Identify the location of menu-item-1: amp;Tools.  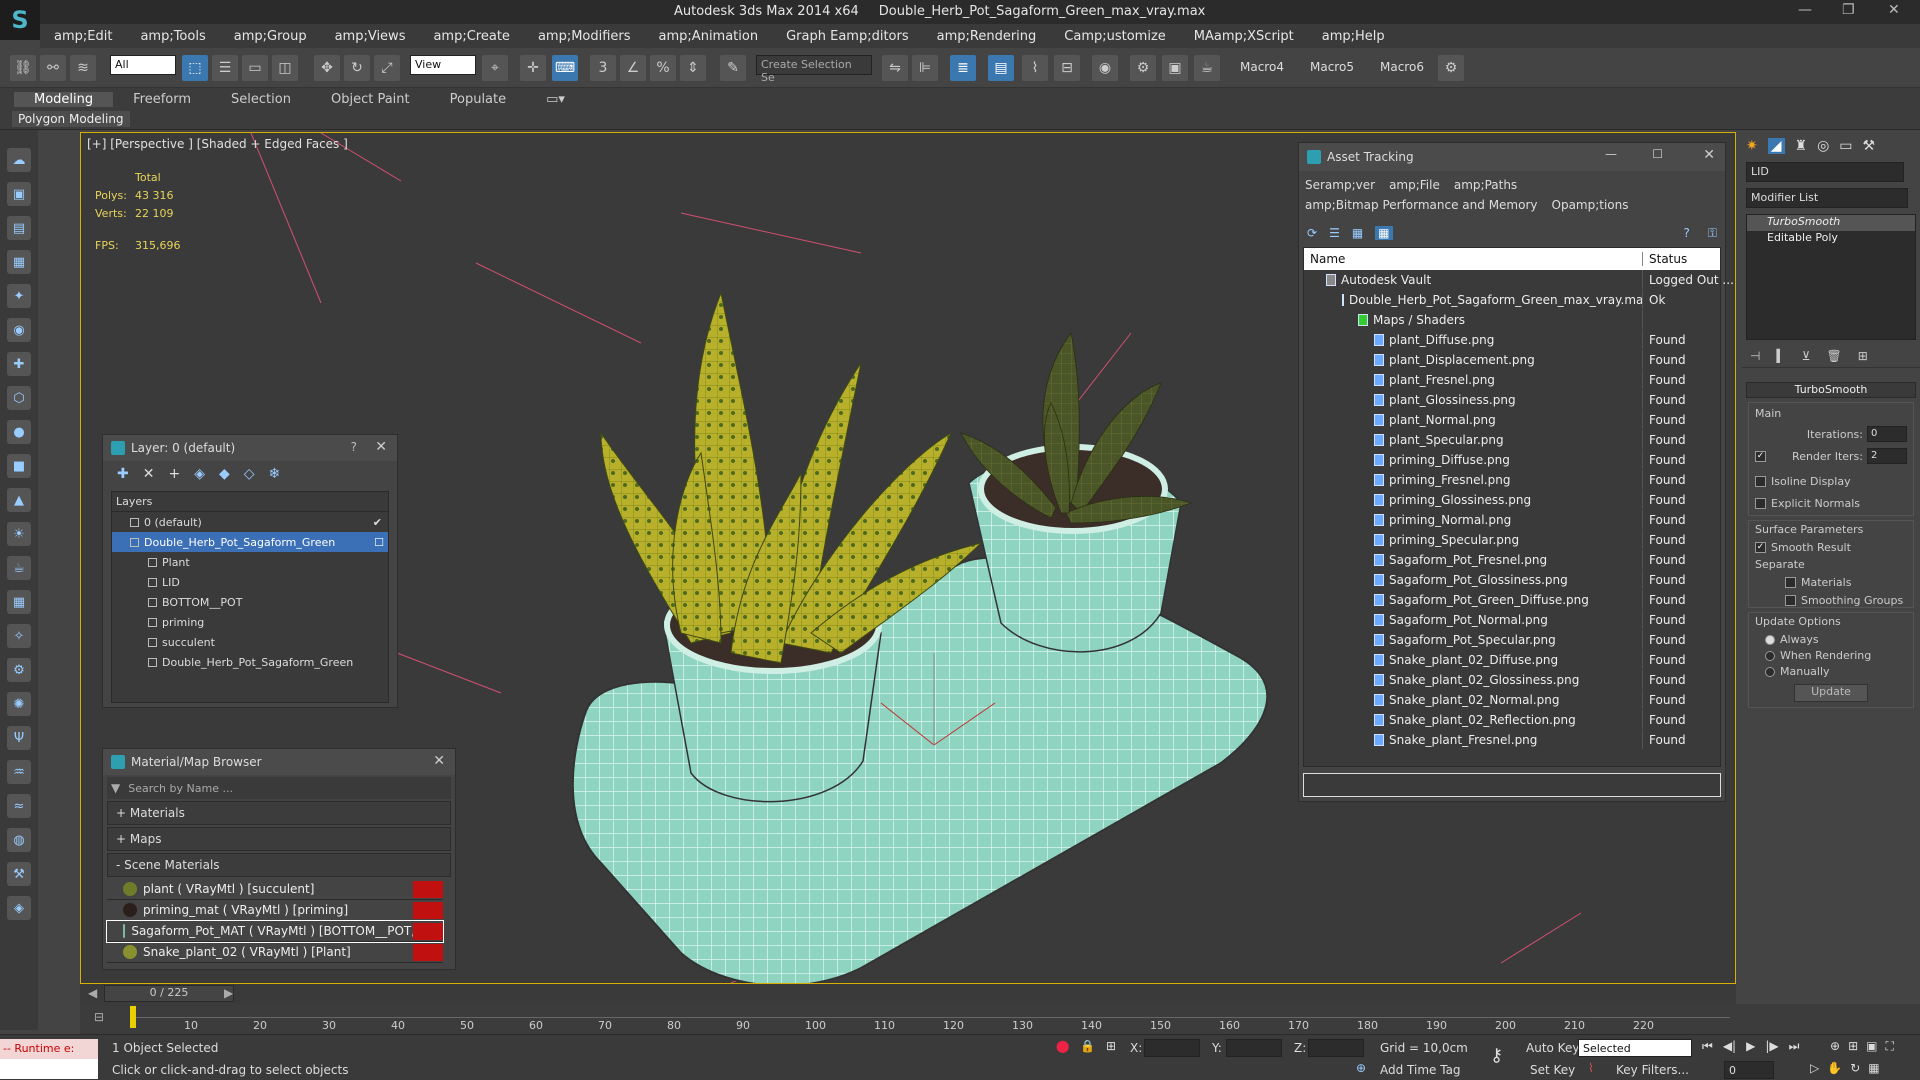
(172, 36).